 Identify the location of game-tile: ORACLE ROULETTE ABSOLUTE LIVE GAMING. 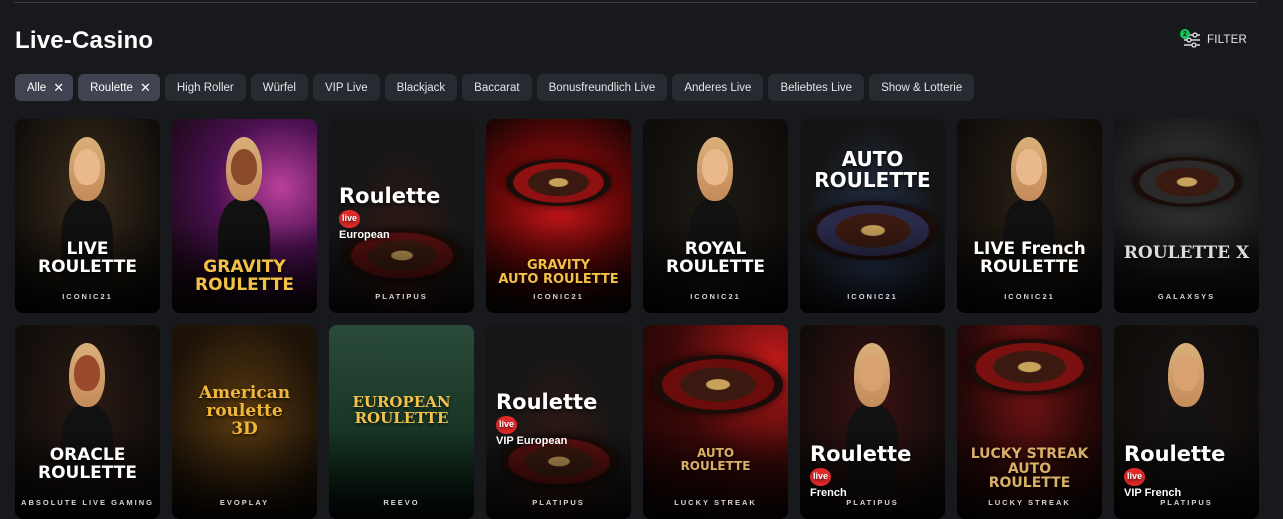
(87, 422).